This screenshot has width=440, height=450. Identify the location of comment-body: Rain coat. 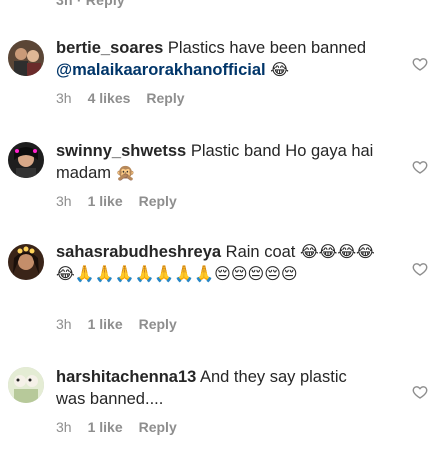
(260, 252).